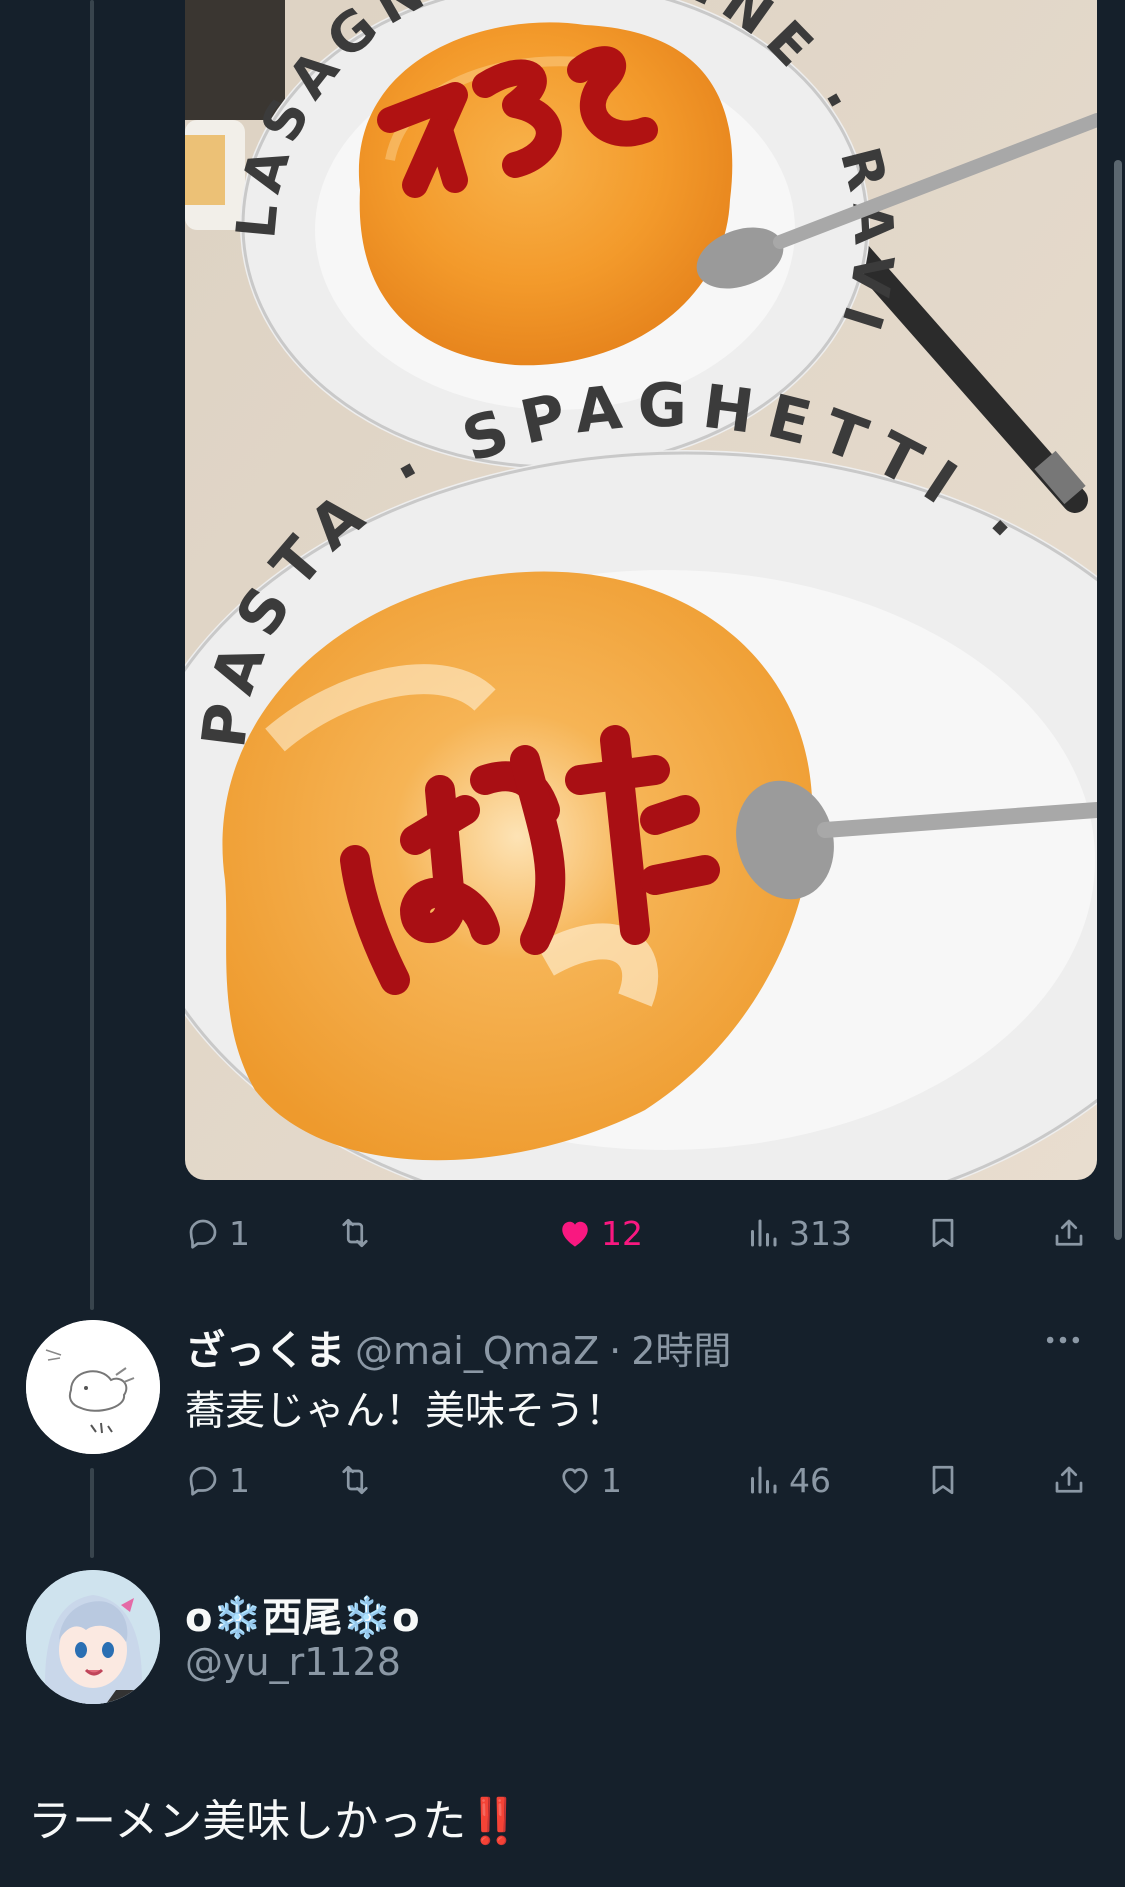  What do you see at coordinates (820, 1233) in the screenshot?
I see `views-count: 313` at bounding box center [820, 1233].